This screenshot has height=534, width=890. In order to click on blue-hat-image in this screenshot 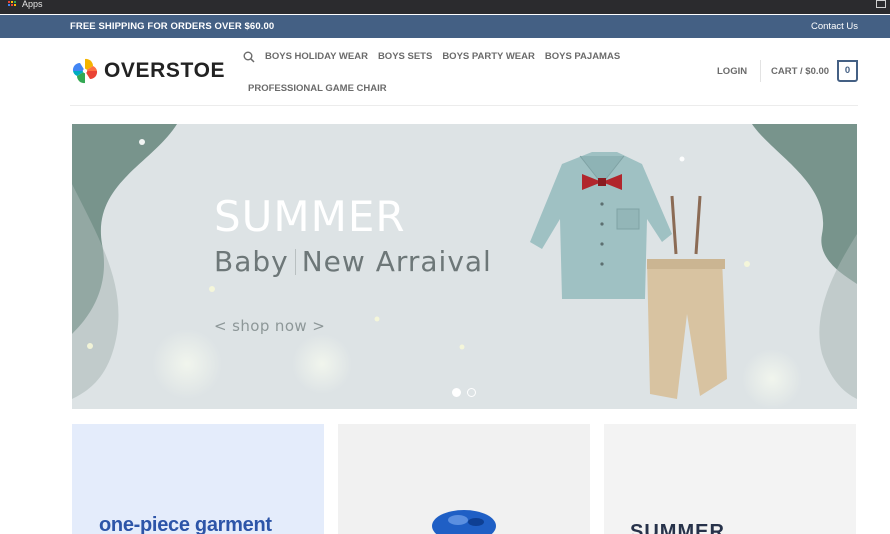, I will do `click(464, 522)`.